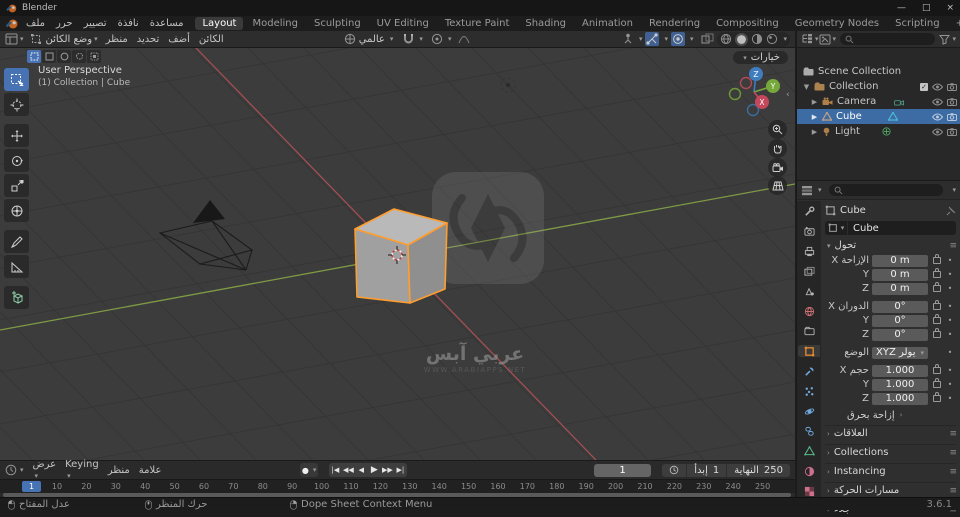 The height and width of the screenshot is (517, 960). Describe the element at coordinates (952, 472) in the screenshot. I see `instancing-panel-grip: ≡` at that location.